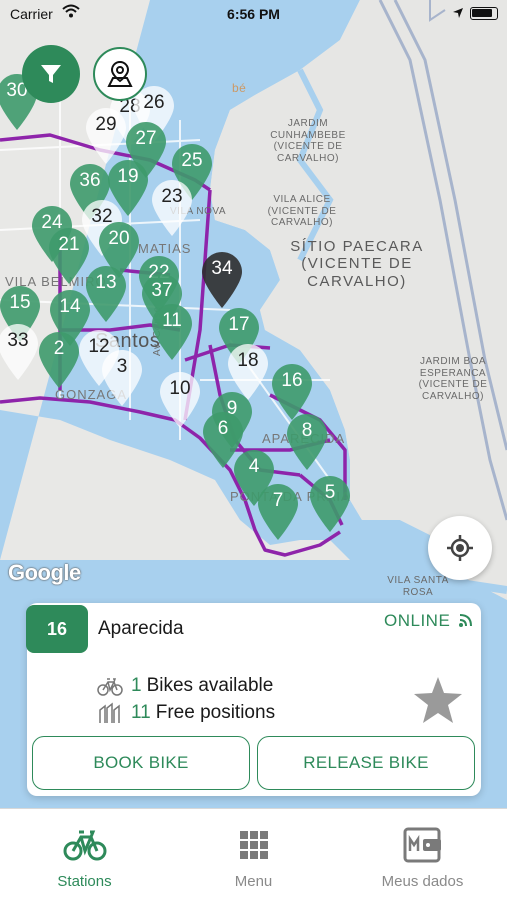 The width and height of the screenshot is (507, 900). I want to click on station-pin-number: 17, so click(239, 324).